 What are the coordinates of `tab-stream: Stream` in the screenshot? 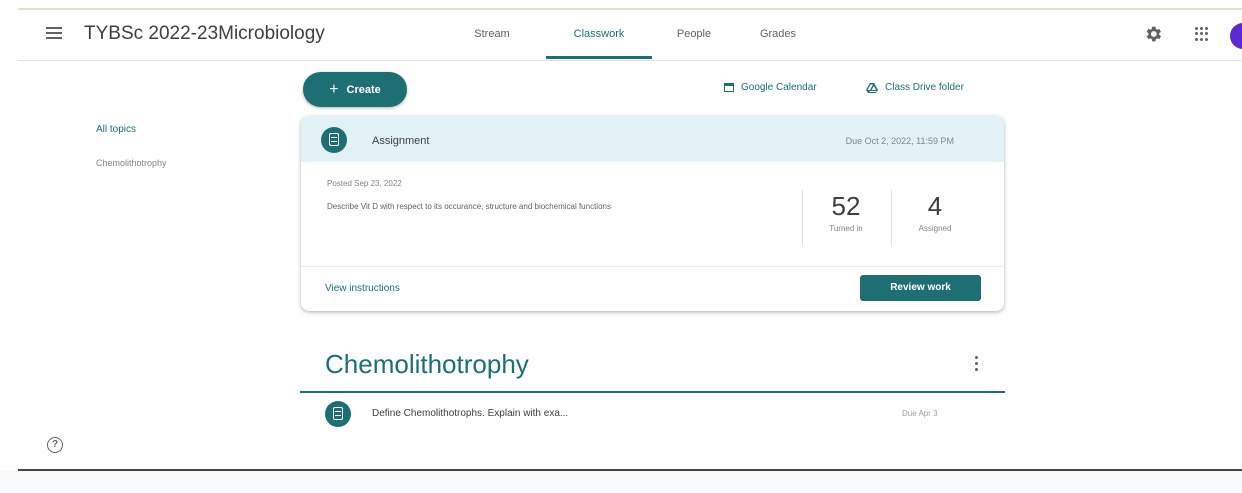 It's located at (492, 34).